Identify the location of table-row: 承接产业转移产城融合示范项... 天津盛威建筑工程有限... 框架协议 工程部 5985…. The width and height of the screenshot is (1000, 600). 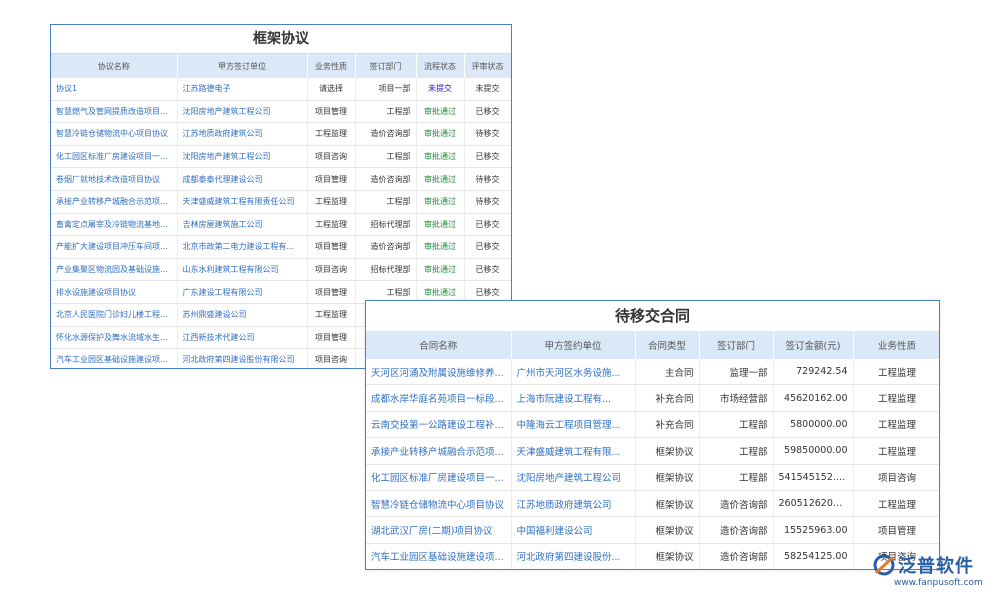
(652, 451).